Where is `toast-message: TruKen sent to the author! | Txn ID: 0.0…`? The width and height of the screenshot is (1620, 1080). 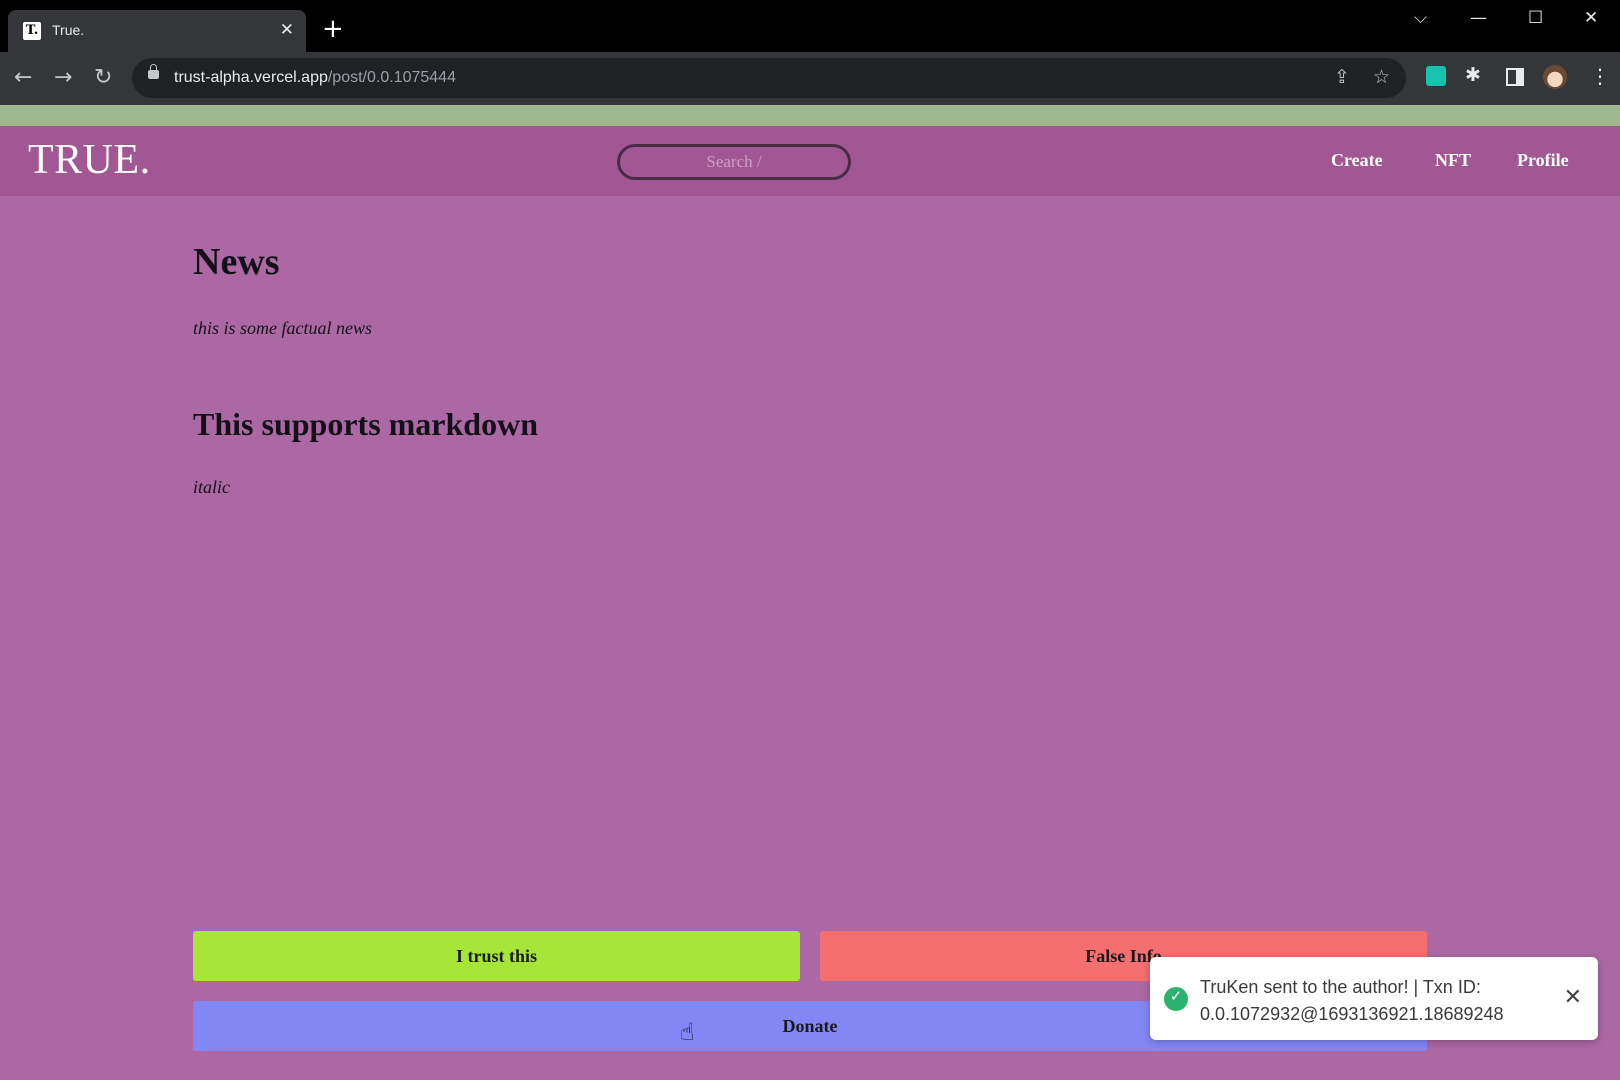 toast-message: TruKen sent to the author! | Txn ID: 0.0… is located at coordinates (1375, 1001).